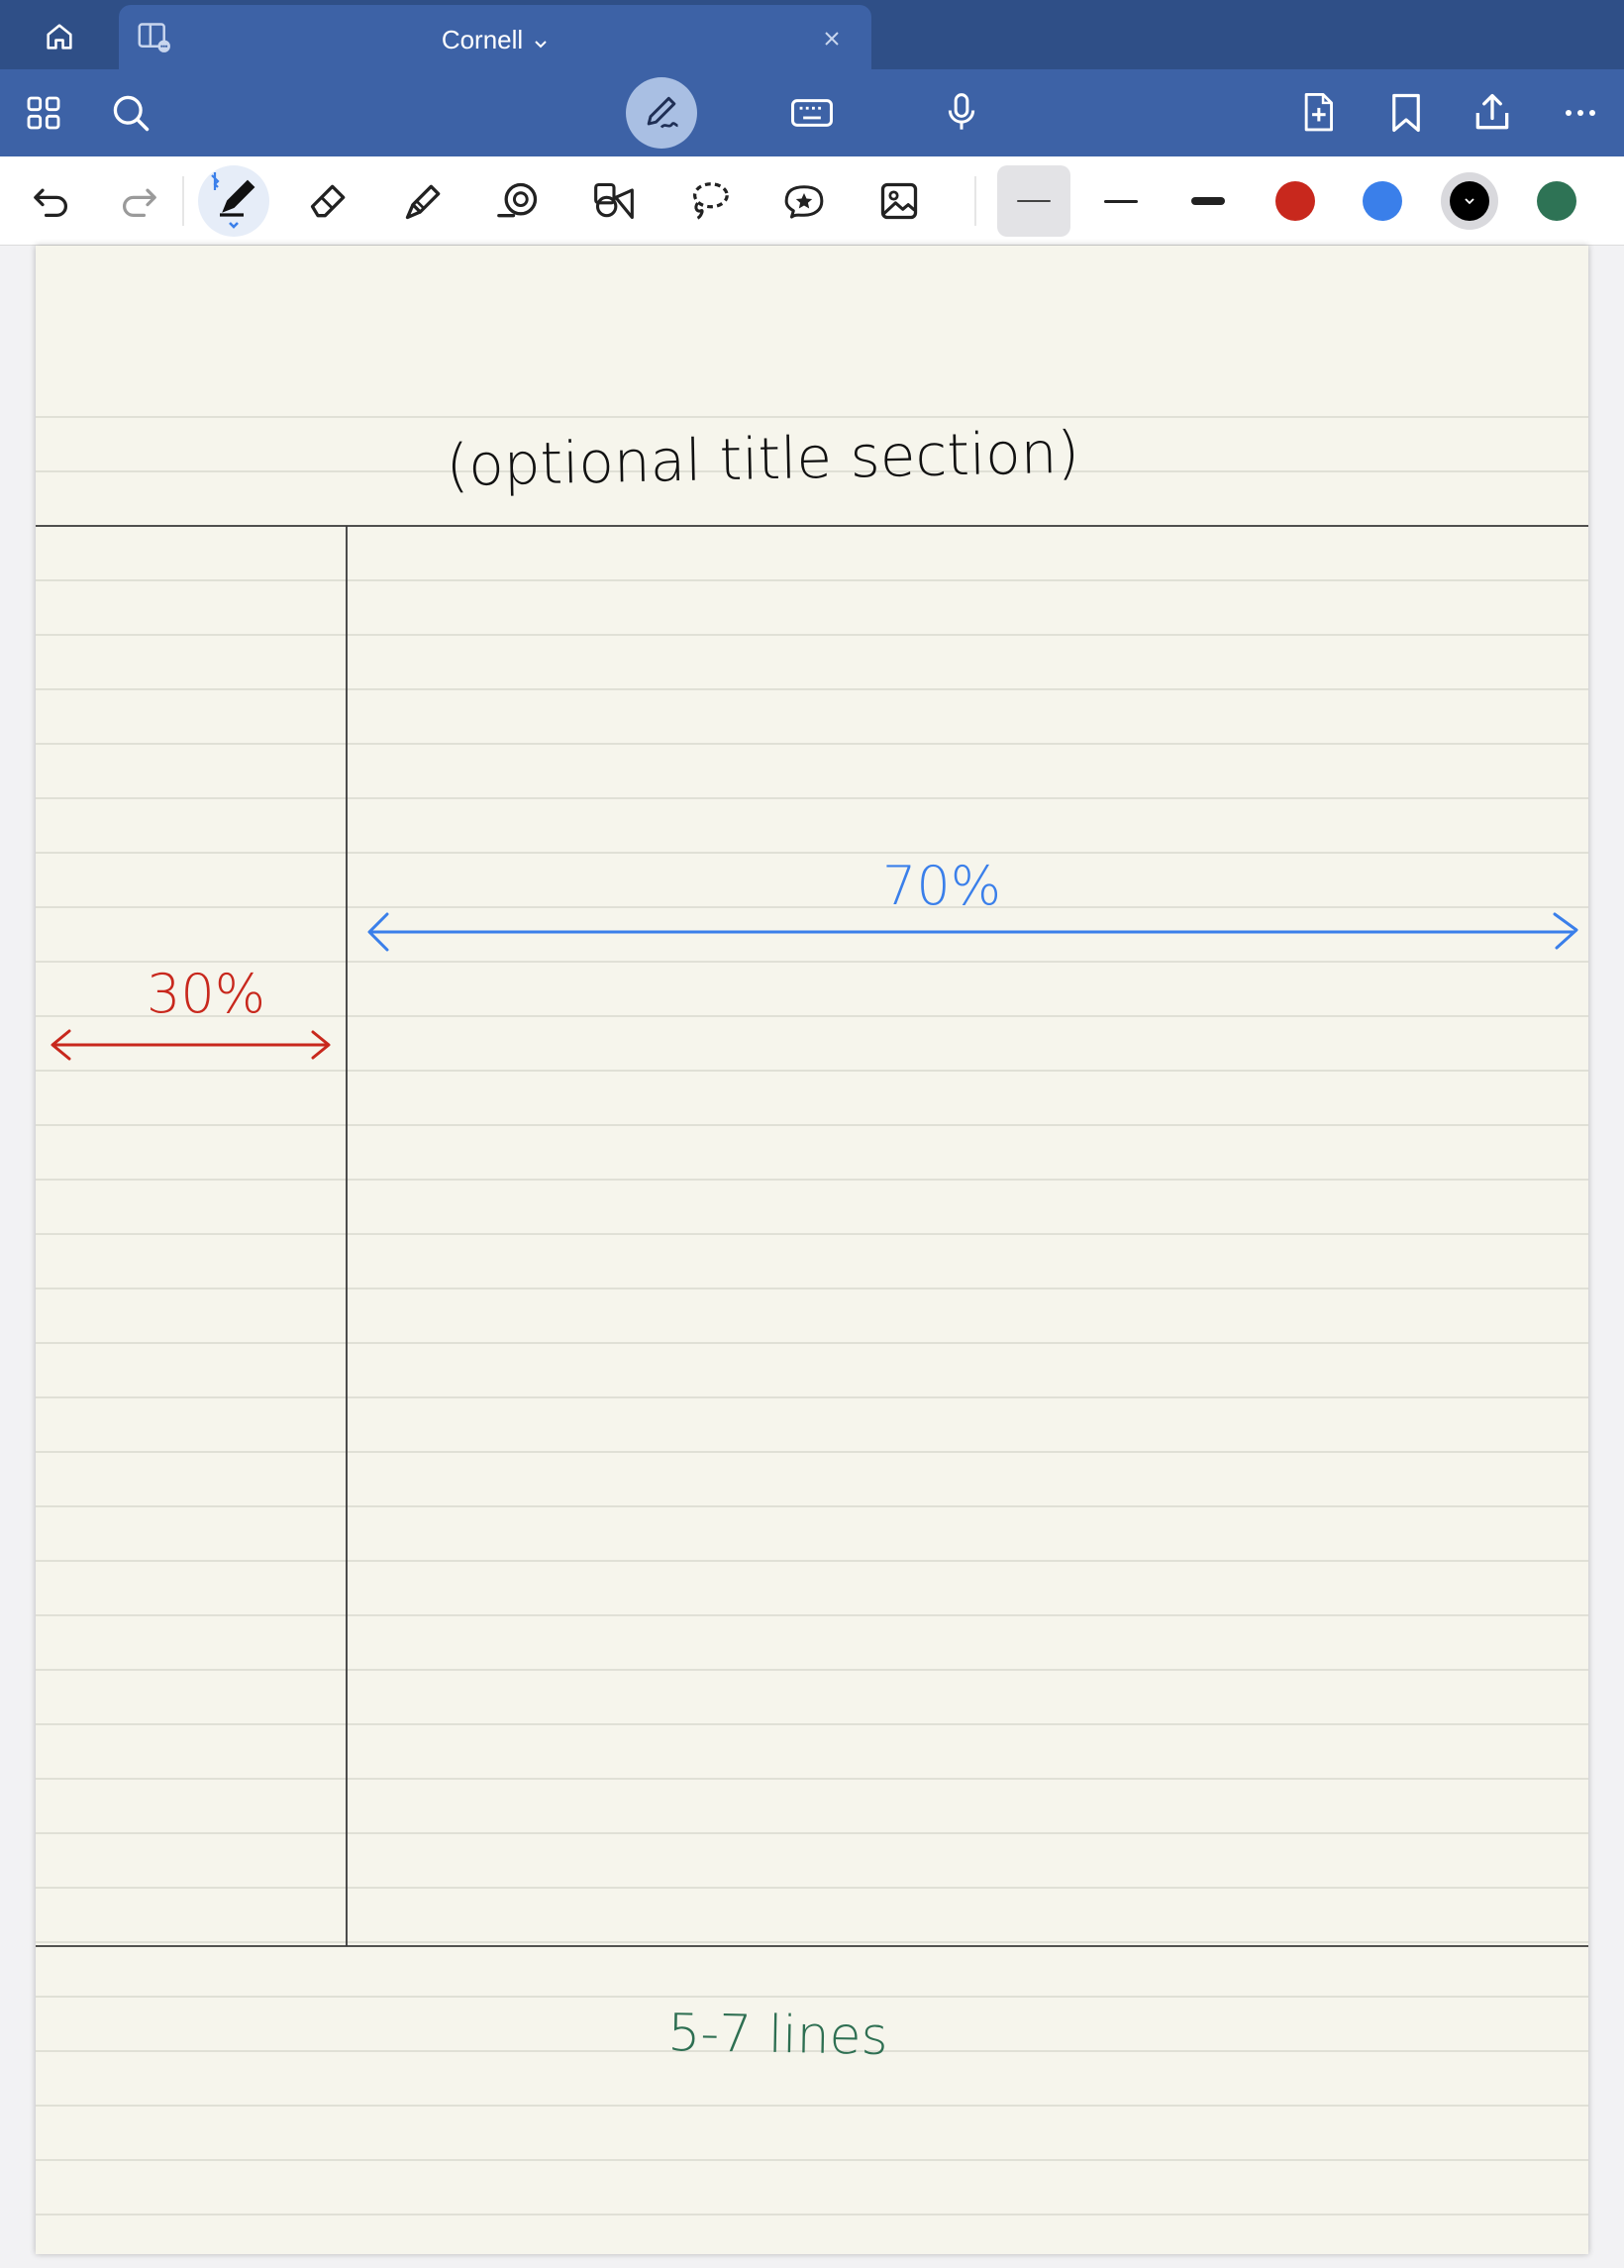 Image resolution: width=1624 pixels, height=2268 pixels. I want to click on handwriting-mode-button, so click(661, 113).